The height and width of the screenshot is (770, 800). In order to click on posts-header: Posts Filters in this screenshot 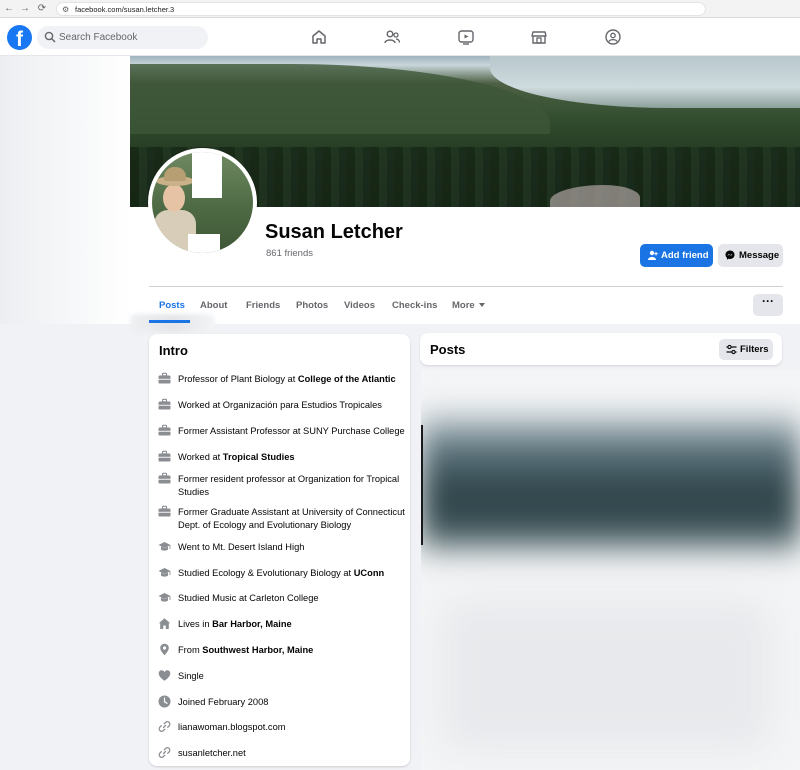, I will do `click(601, 349)`.